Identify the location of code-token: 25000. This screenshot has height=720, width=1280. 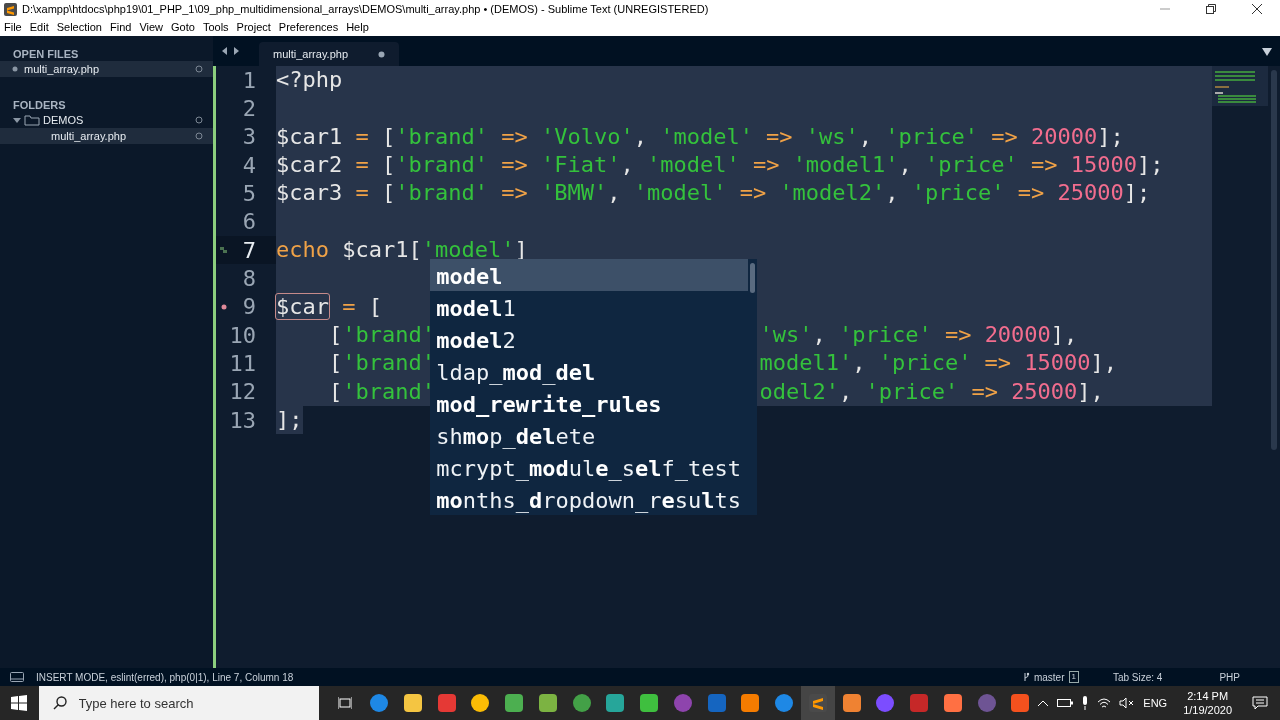
(1090, 193).